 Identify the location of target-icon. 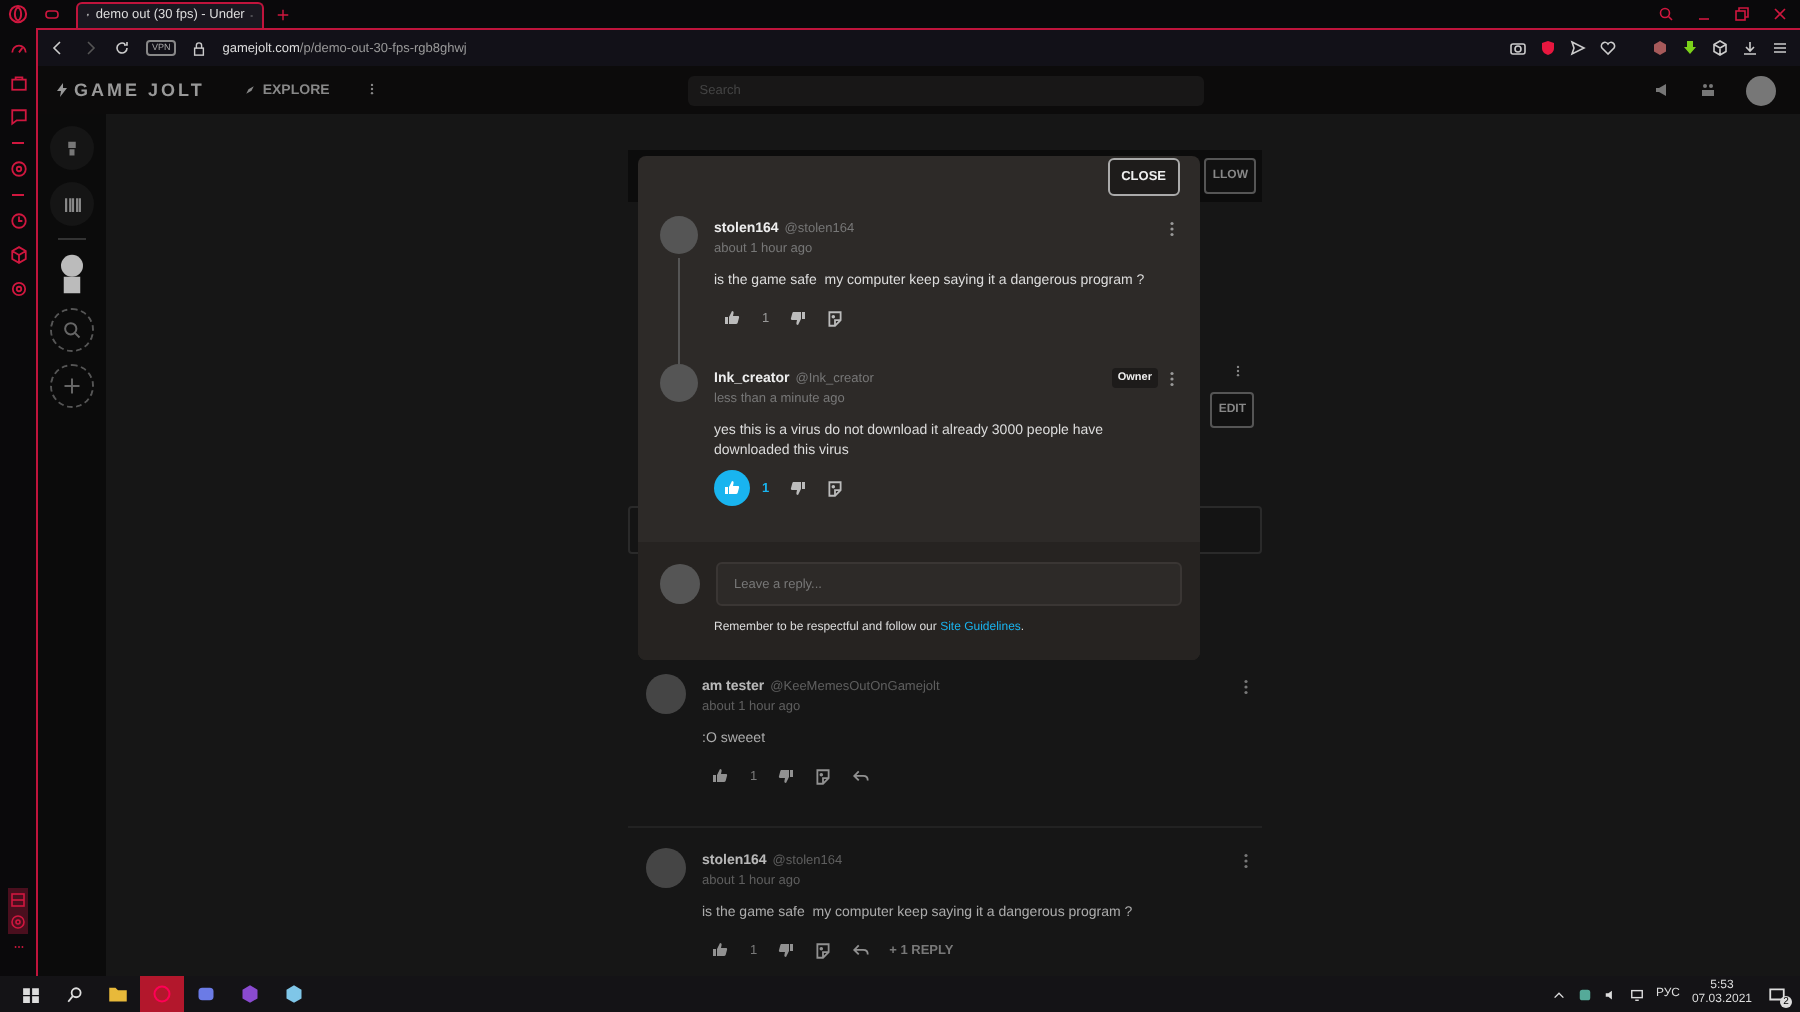
(18, 922).